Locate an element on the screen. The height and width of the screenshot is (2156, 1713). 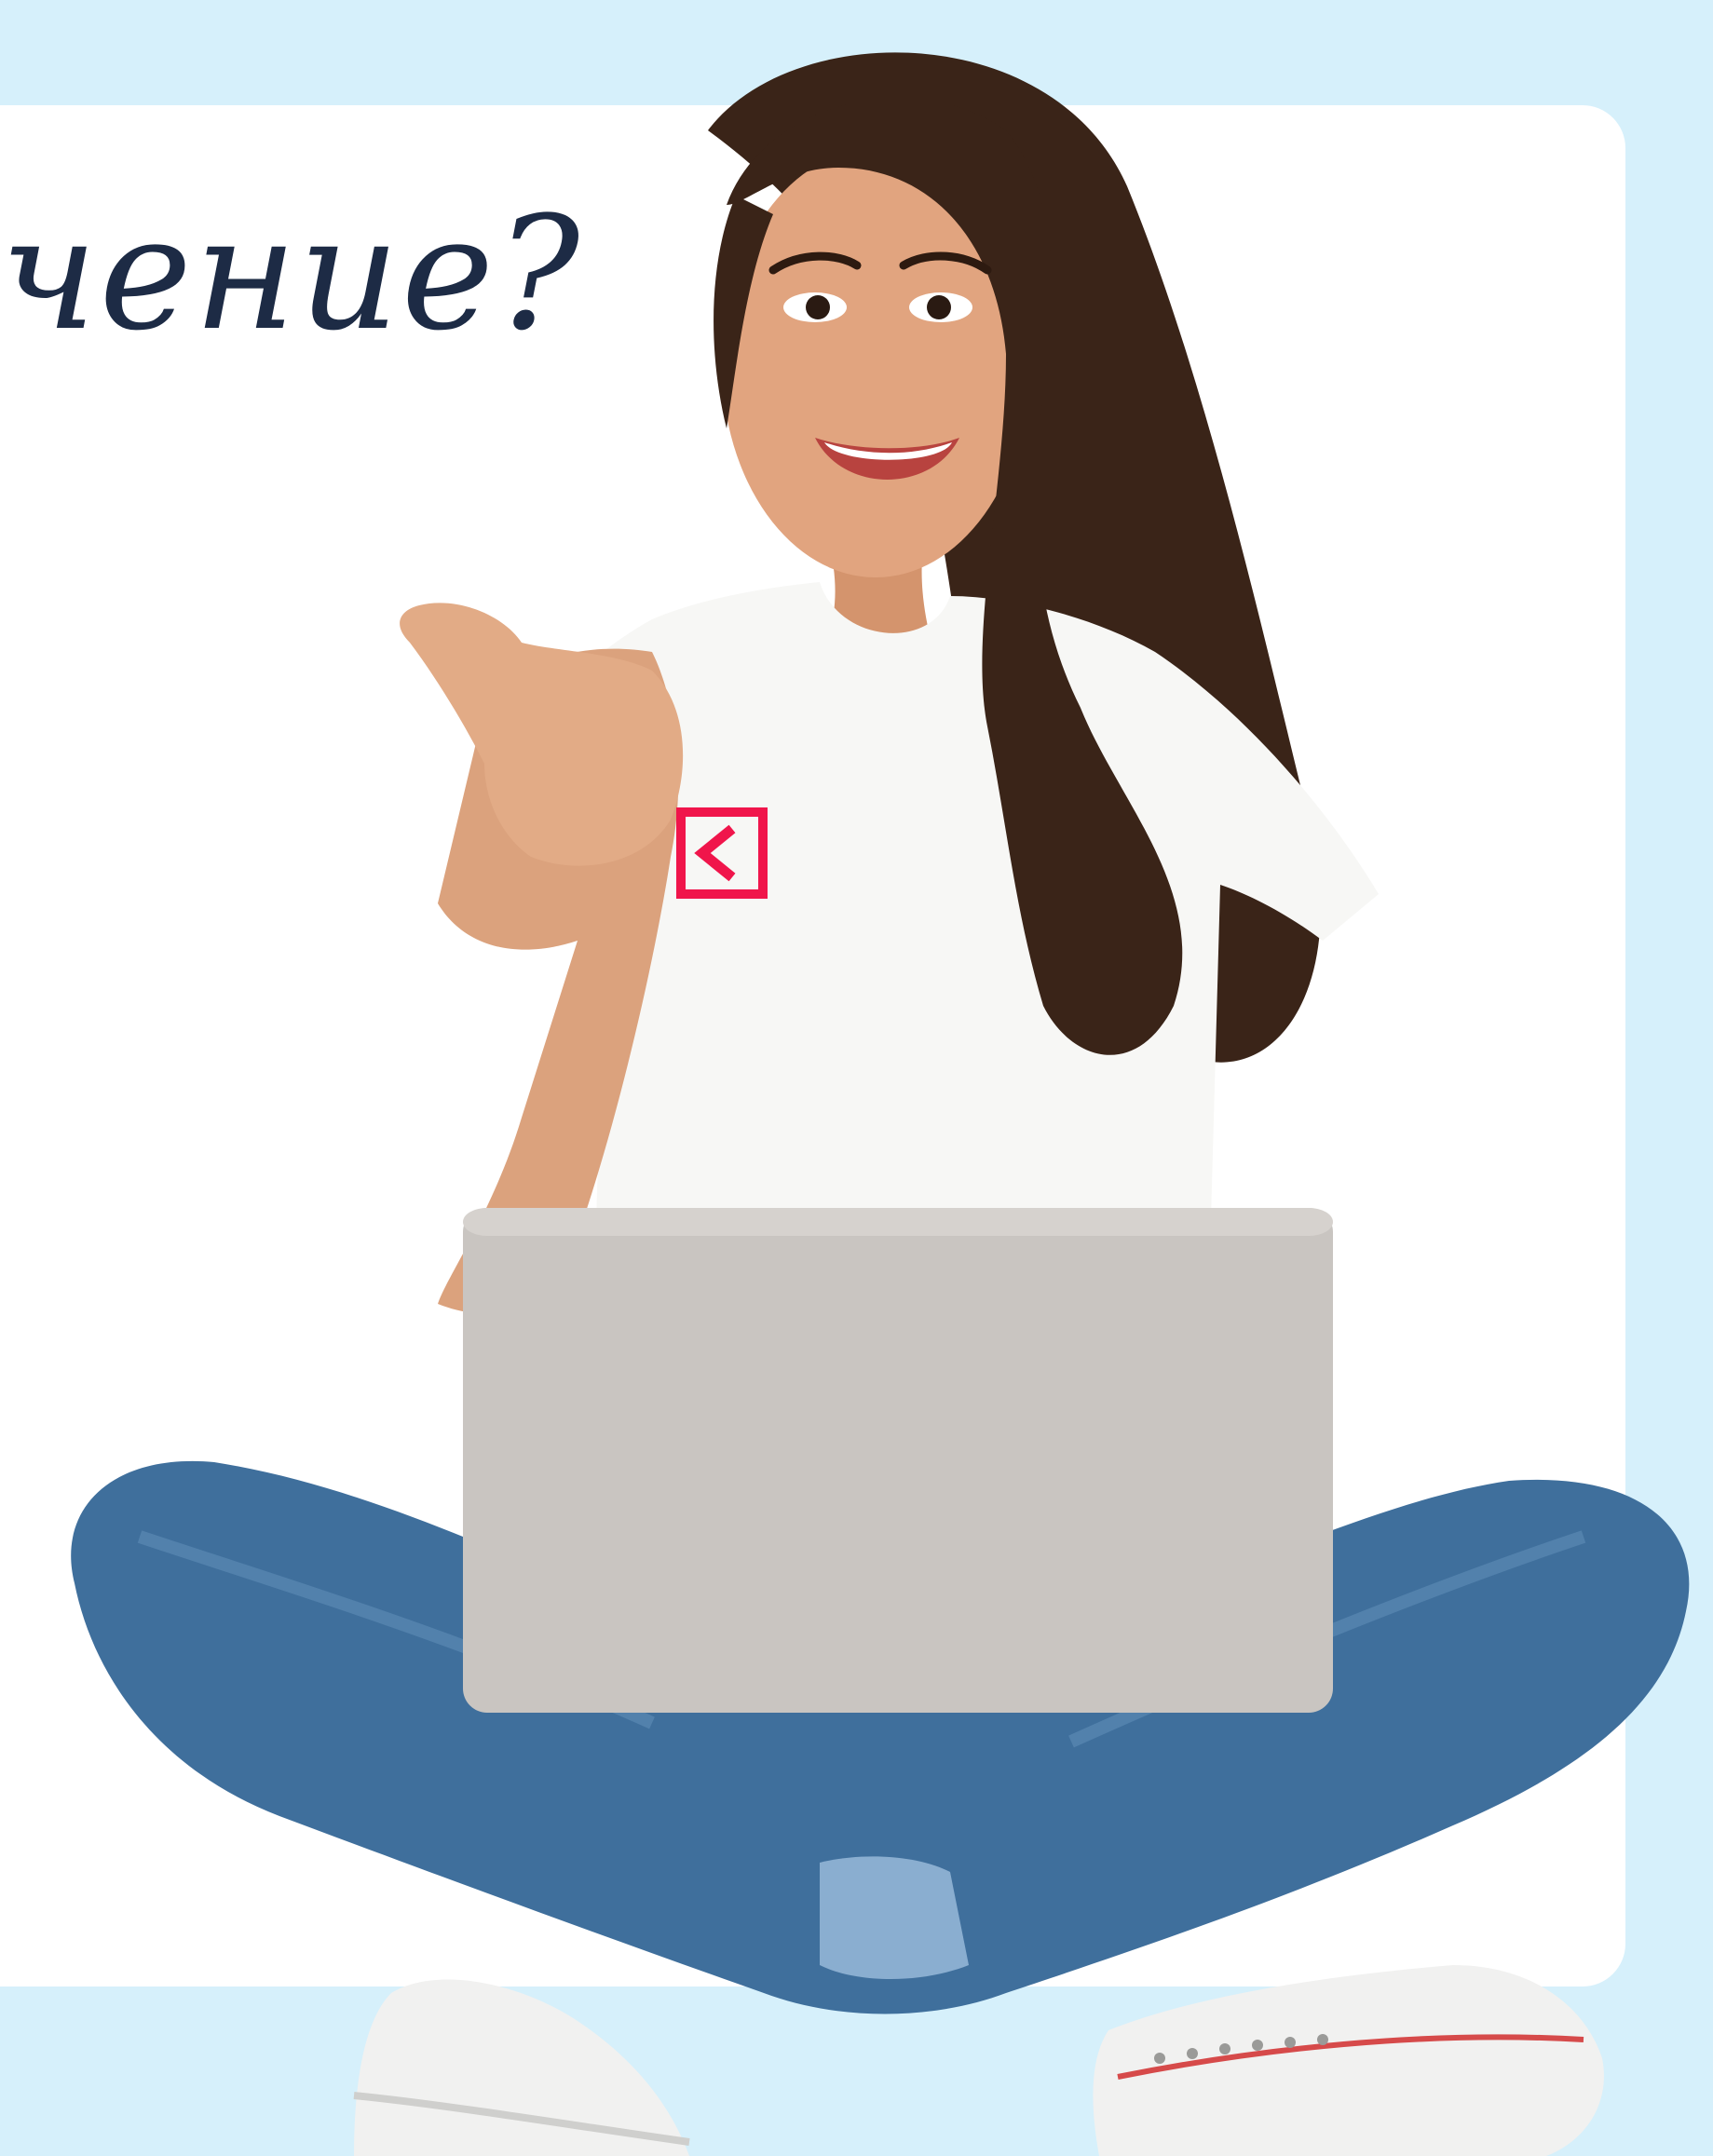
left-sneaker is located at coordinates (521, 2067).